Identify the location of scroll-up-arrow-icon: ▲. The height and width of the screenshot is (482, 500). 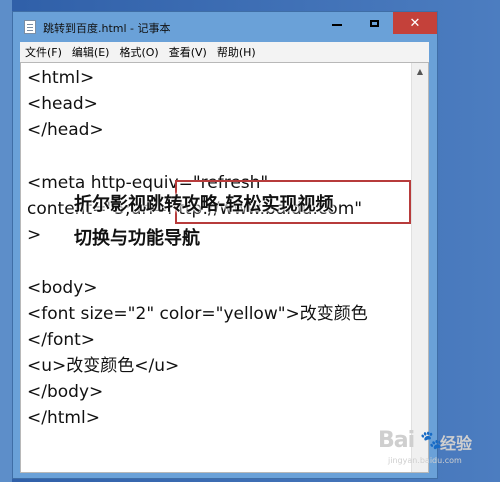
(420, 71).